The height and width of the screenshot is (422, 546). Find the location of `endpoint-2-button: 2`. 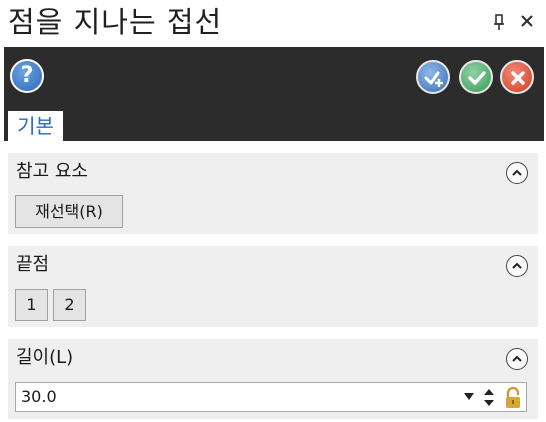

endpoint-2-button: 2 is located at coordinates (69, 305).